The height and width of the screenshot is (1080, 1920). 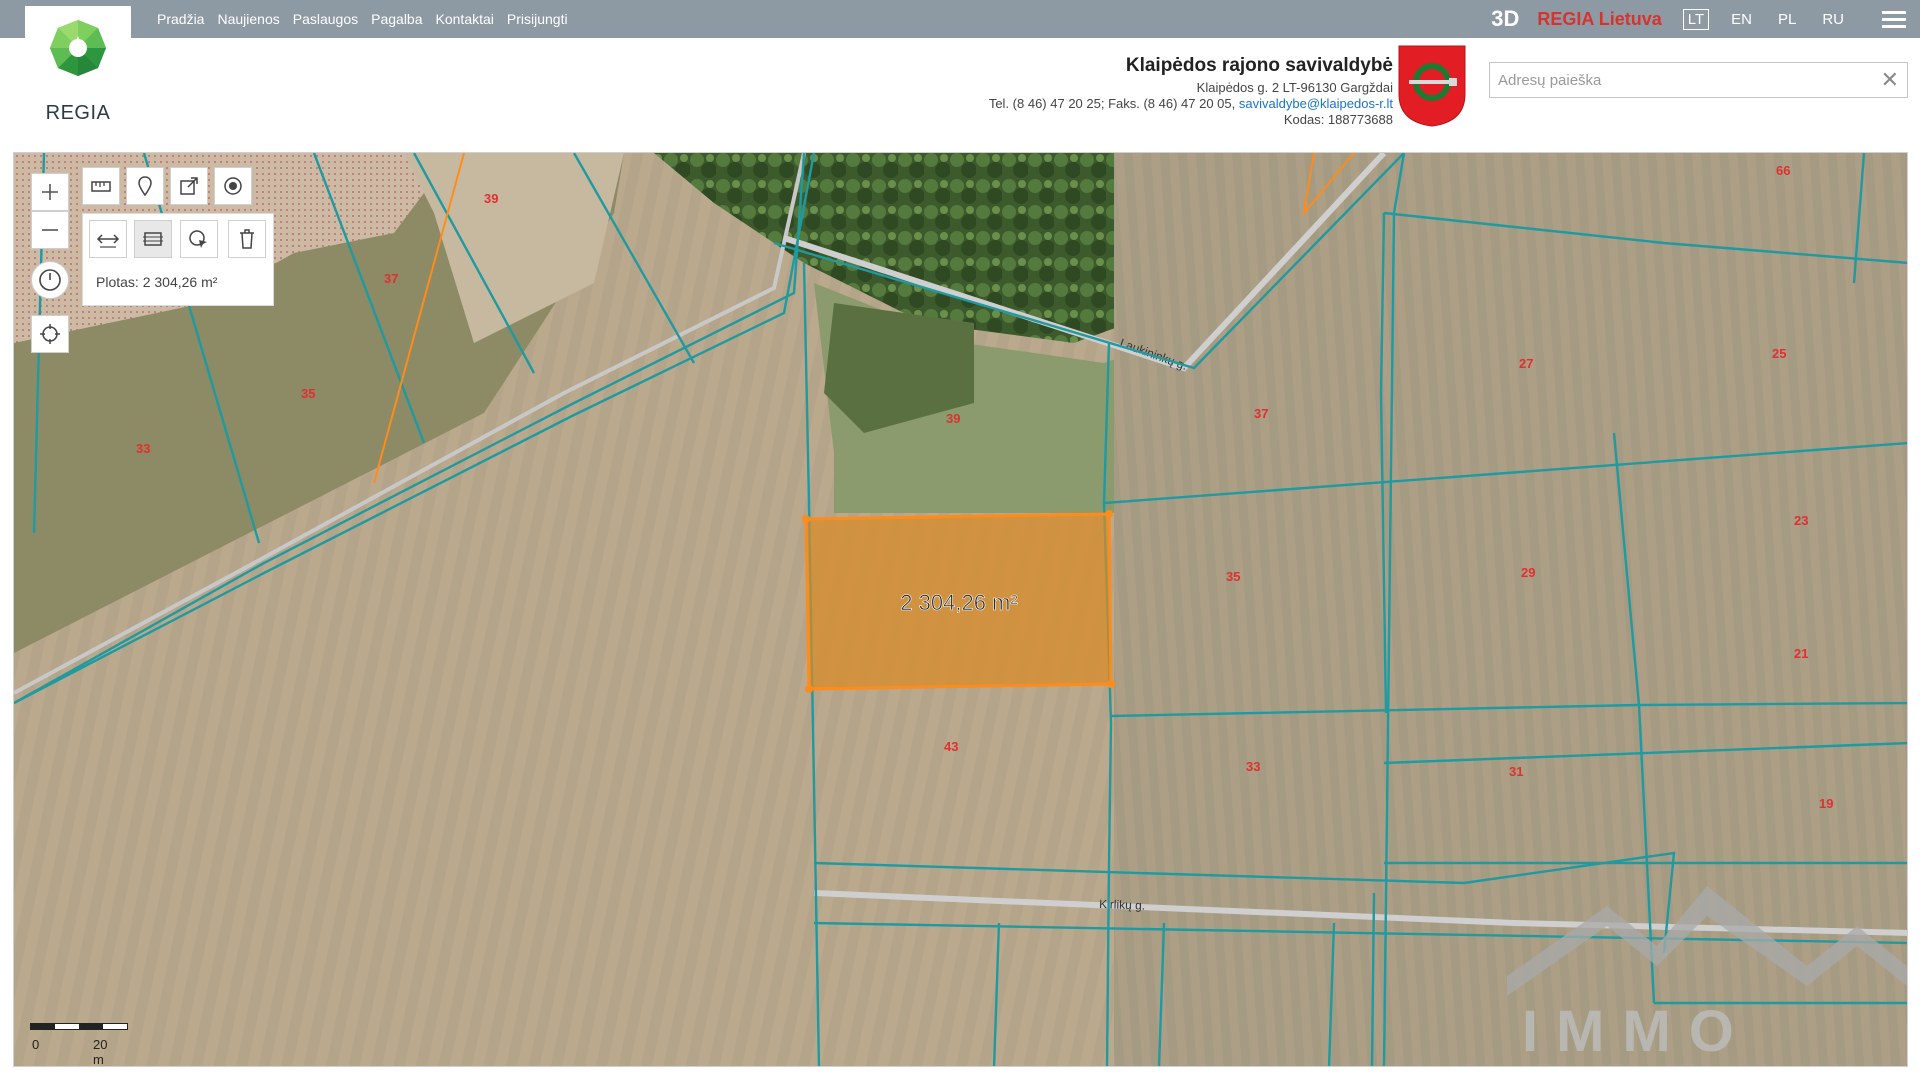 I want to click on regia-logo: REGIA, so click(x=78, y=66).